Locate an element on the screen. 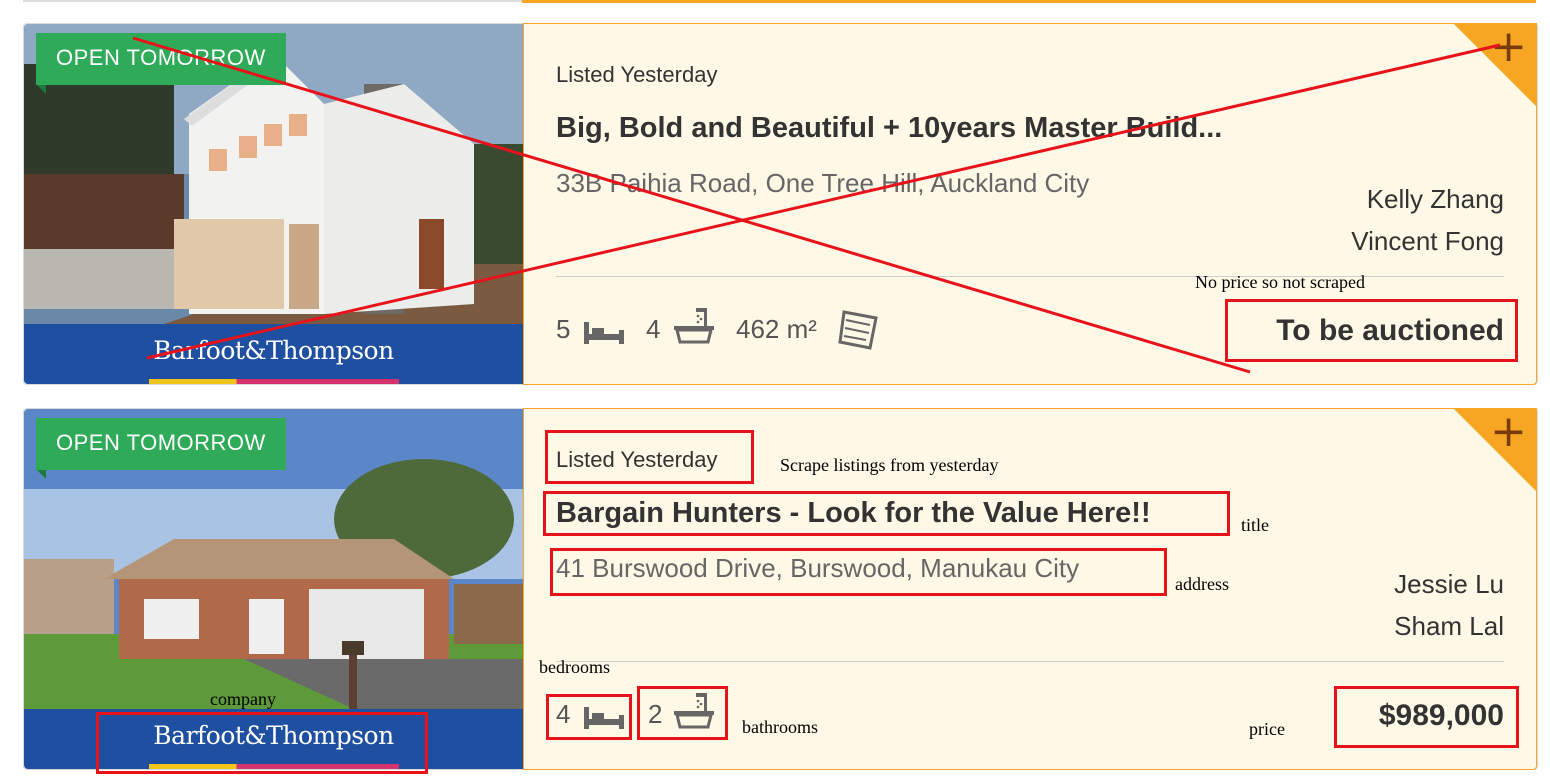 The width and height of the screenshot is (1550, 780). annotation-note: bathrooms is located at coordinates (780, 727).